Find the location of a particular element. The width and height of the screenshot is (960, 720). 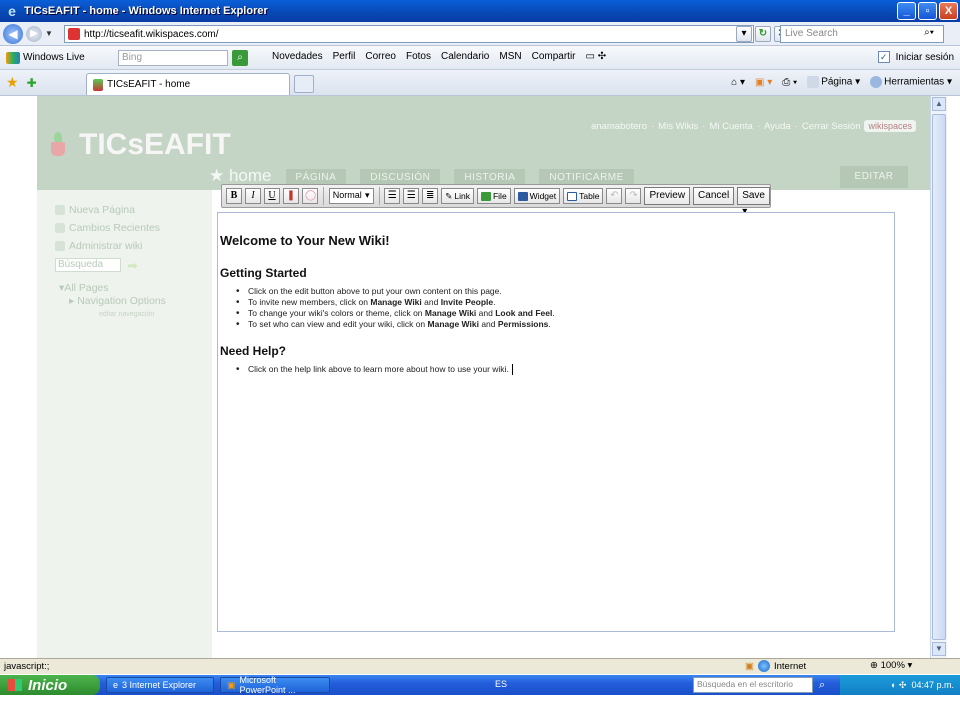

close-button: X is located at coordinates (948, 11).